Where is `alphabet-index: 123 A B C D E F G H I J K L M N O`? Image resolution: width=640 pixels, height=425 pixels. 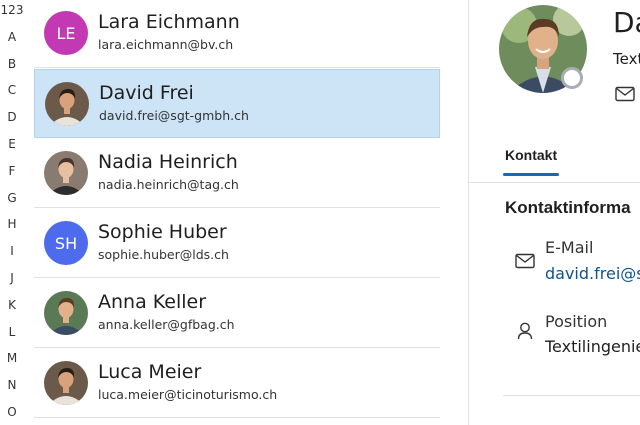 alphabet-index: 123 A B C D E F G H I J K L M N O is located at coordinates (12, 212).